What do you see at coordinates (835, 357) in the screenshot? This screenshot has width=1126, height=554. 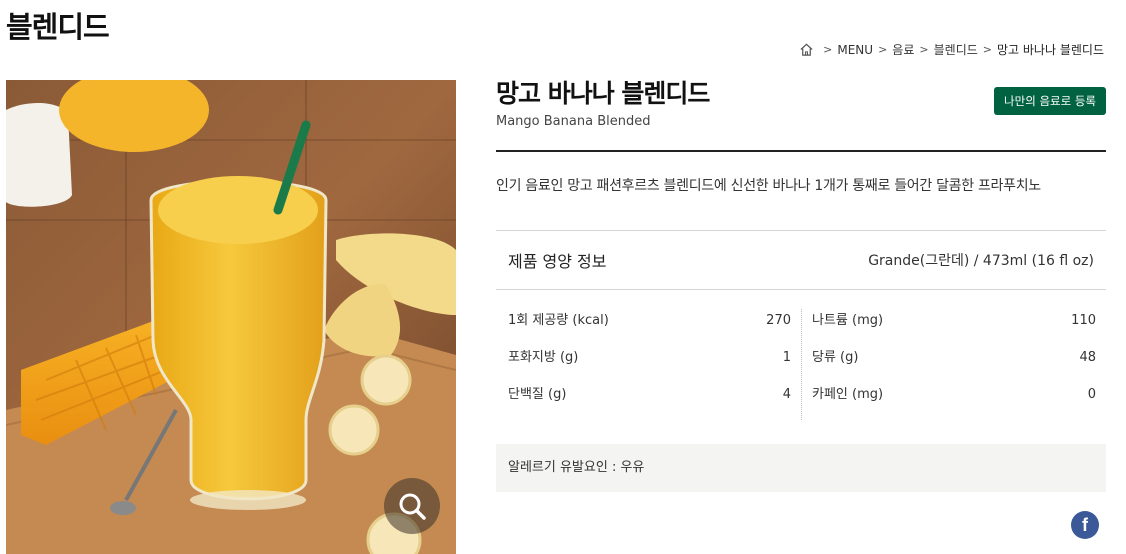 I see `nutrient-label: 당류 (g)` at bounding box center [835, 357].